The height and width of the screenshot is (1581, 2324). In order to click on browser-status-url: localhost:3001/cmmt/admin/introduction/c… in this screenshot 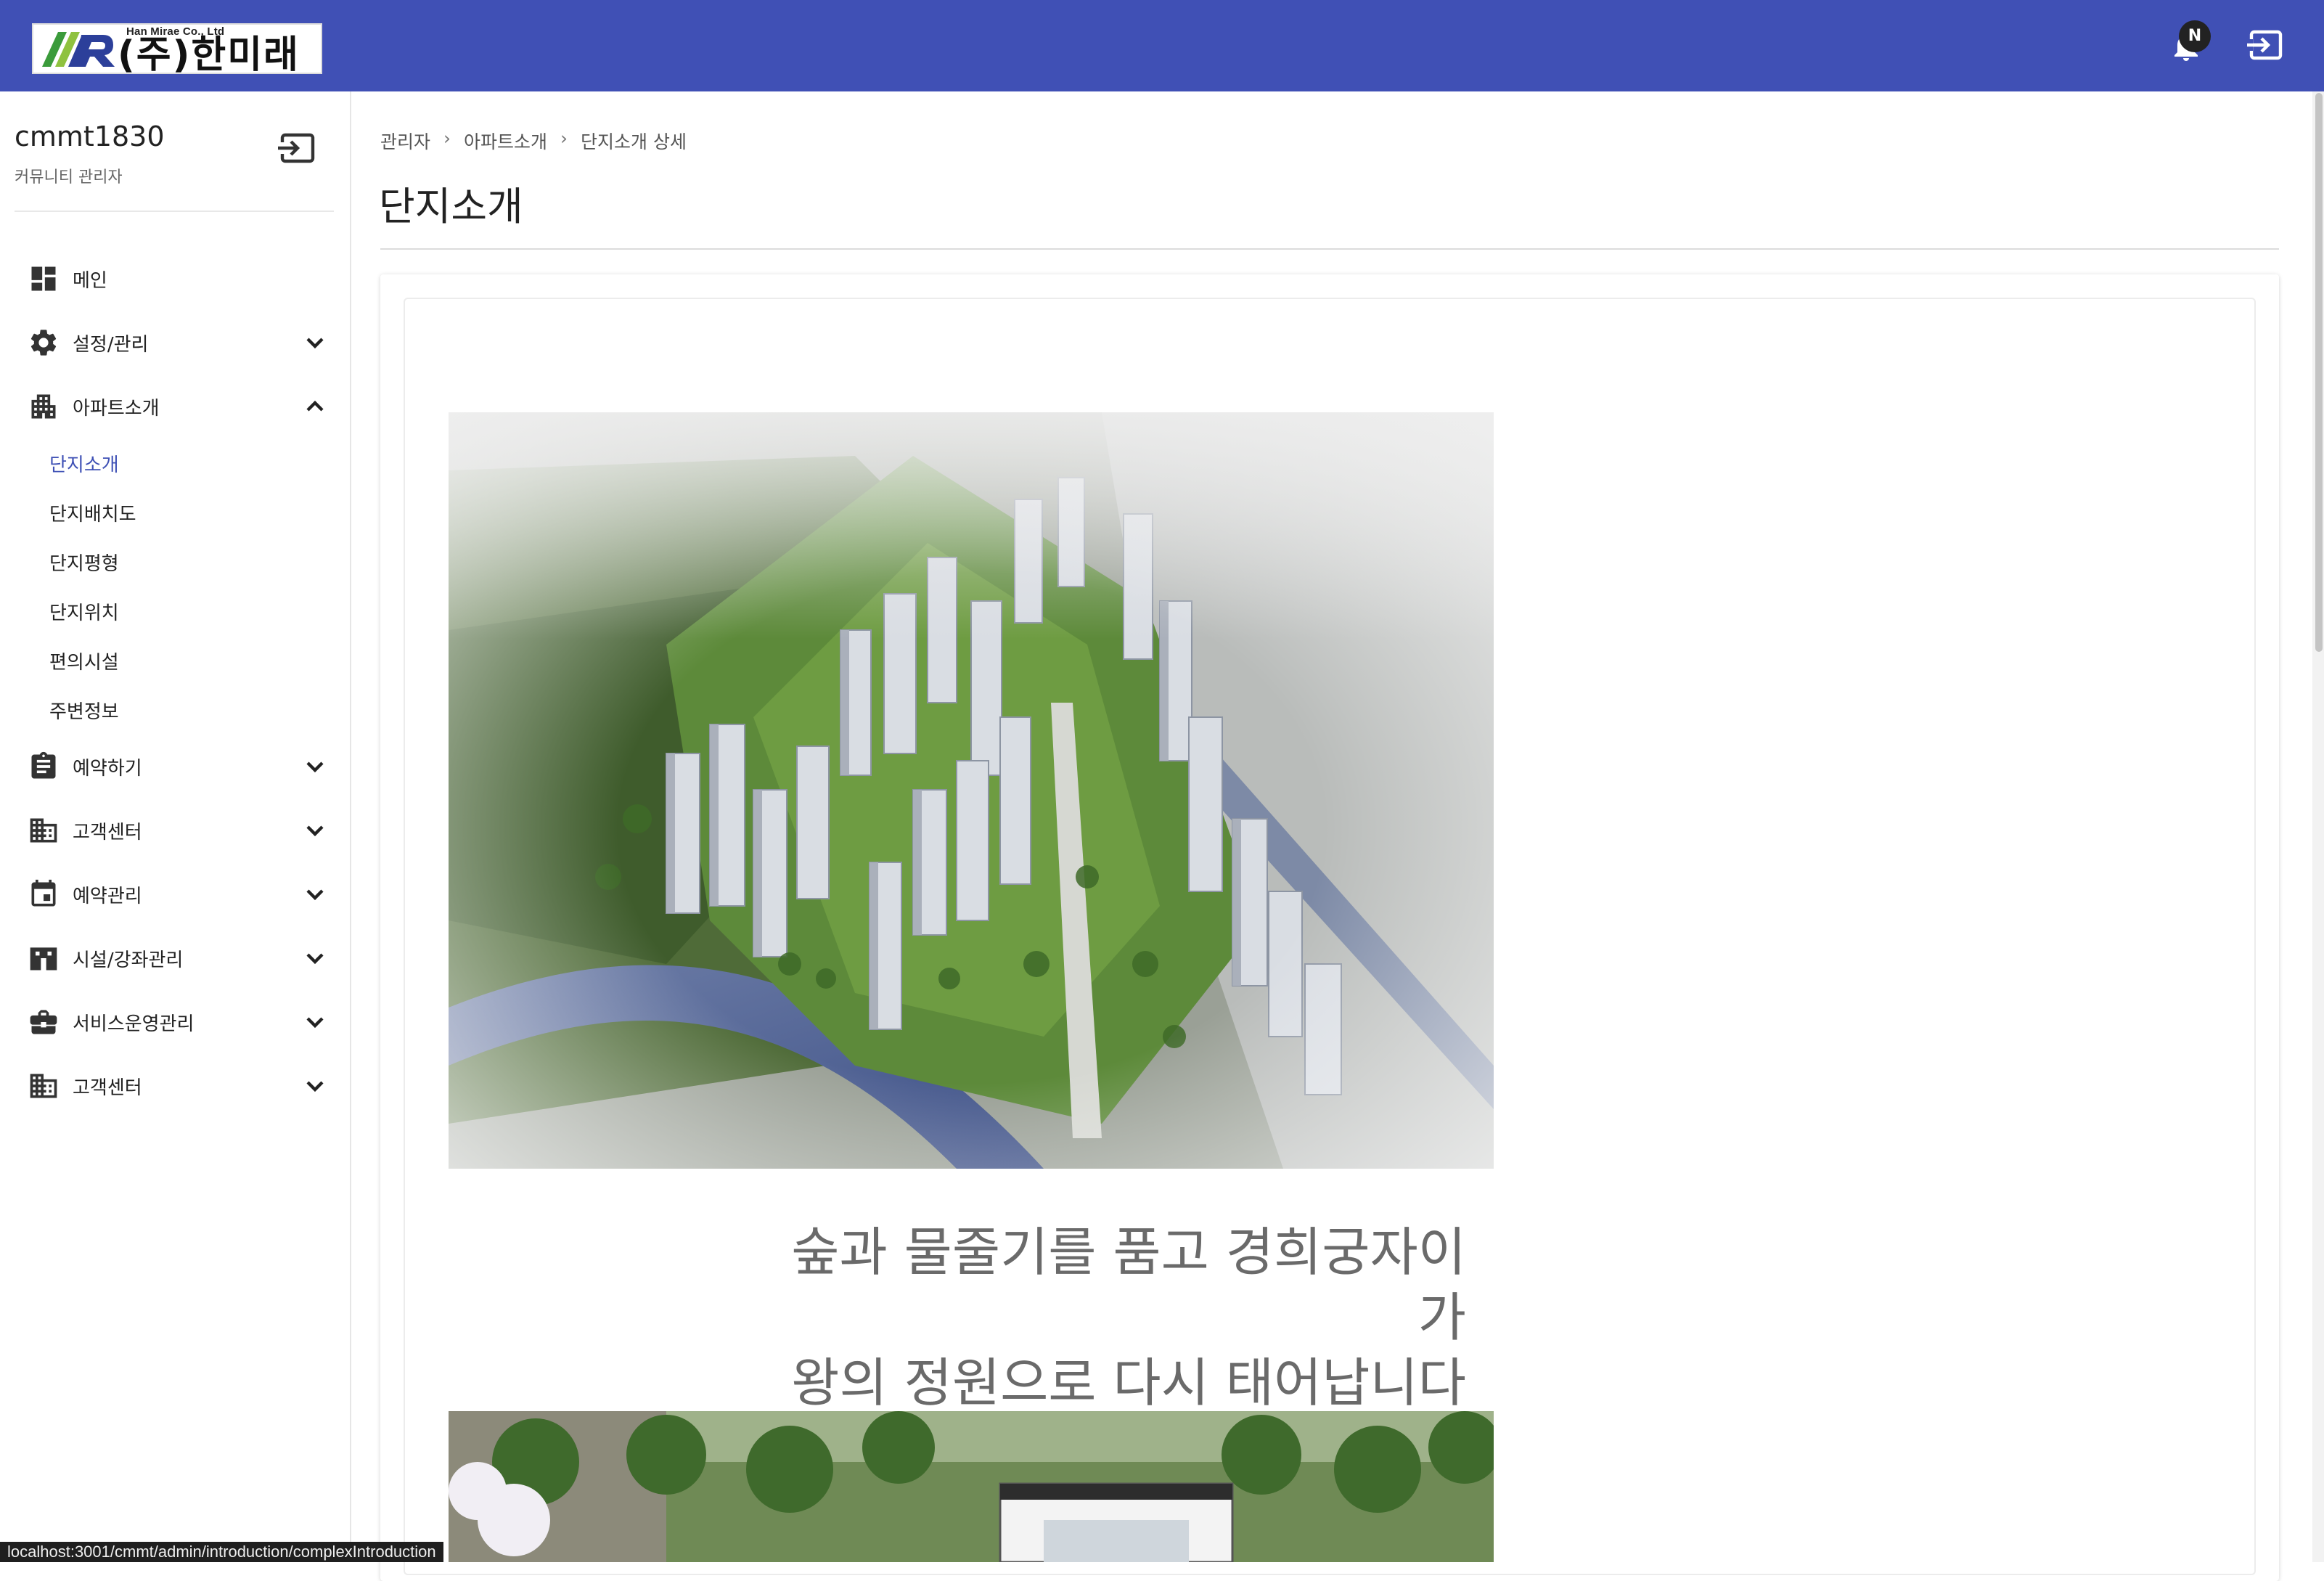, I will do `click(221, 1552)`.